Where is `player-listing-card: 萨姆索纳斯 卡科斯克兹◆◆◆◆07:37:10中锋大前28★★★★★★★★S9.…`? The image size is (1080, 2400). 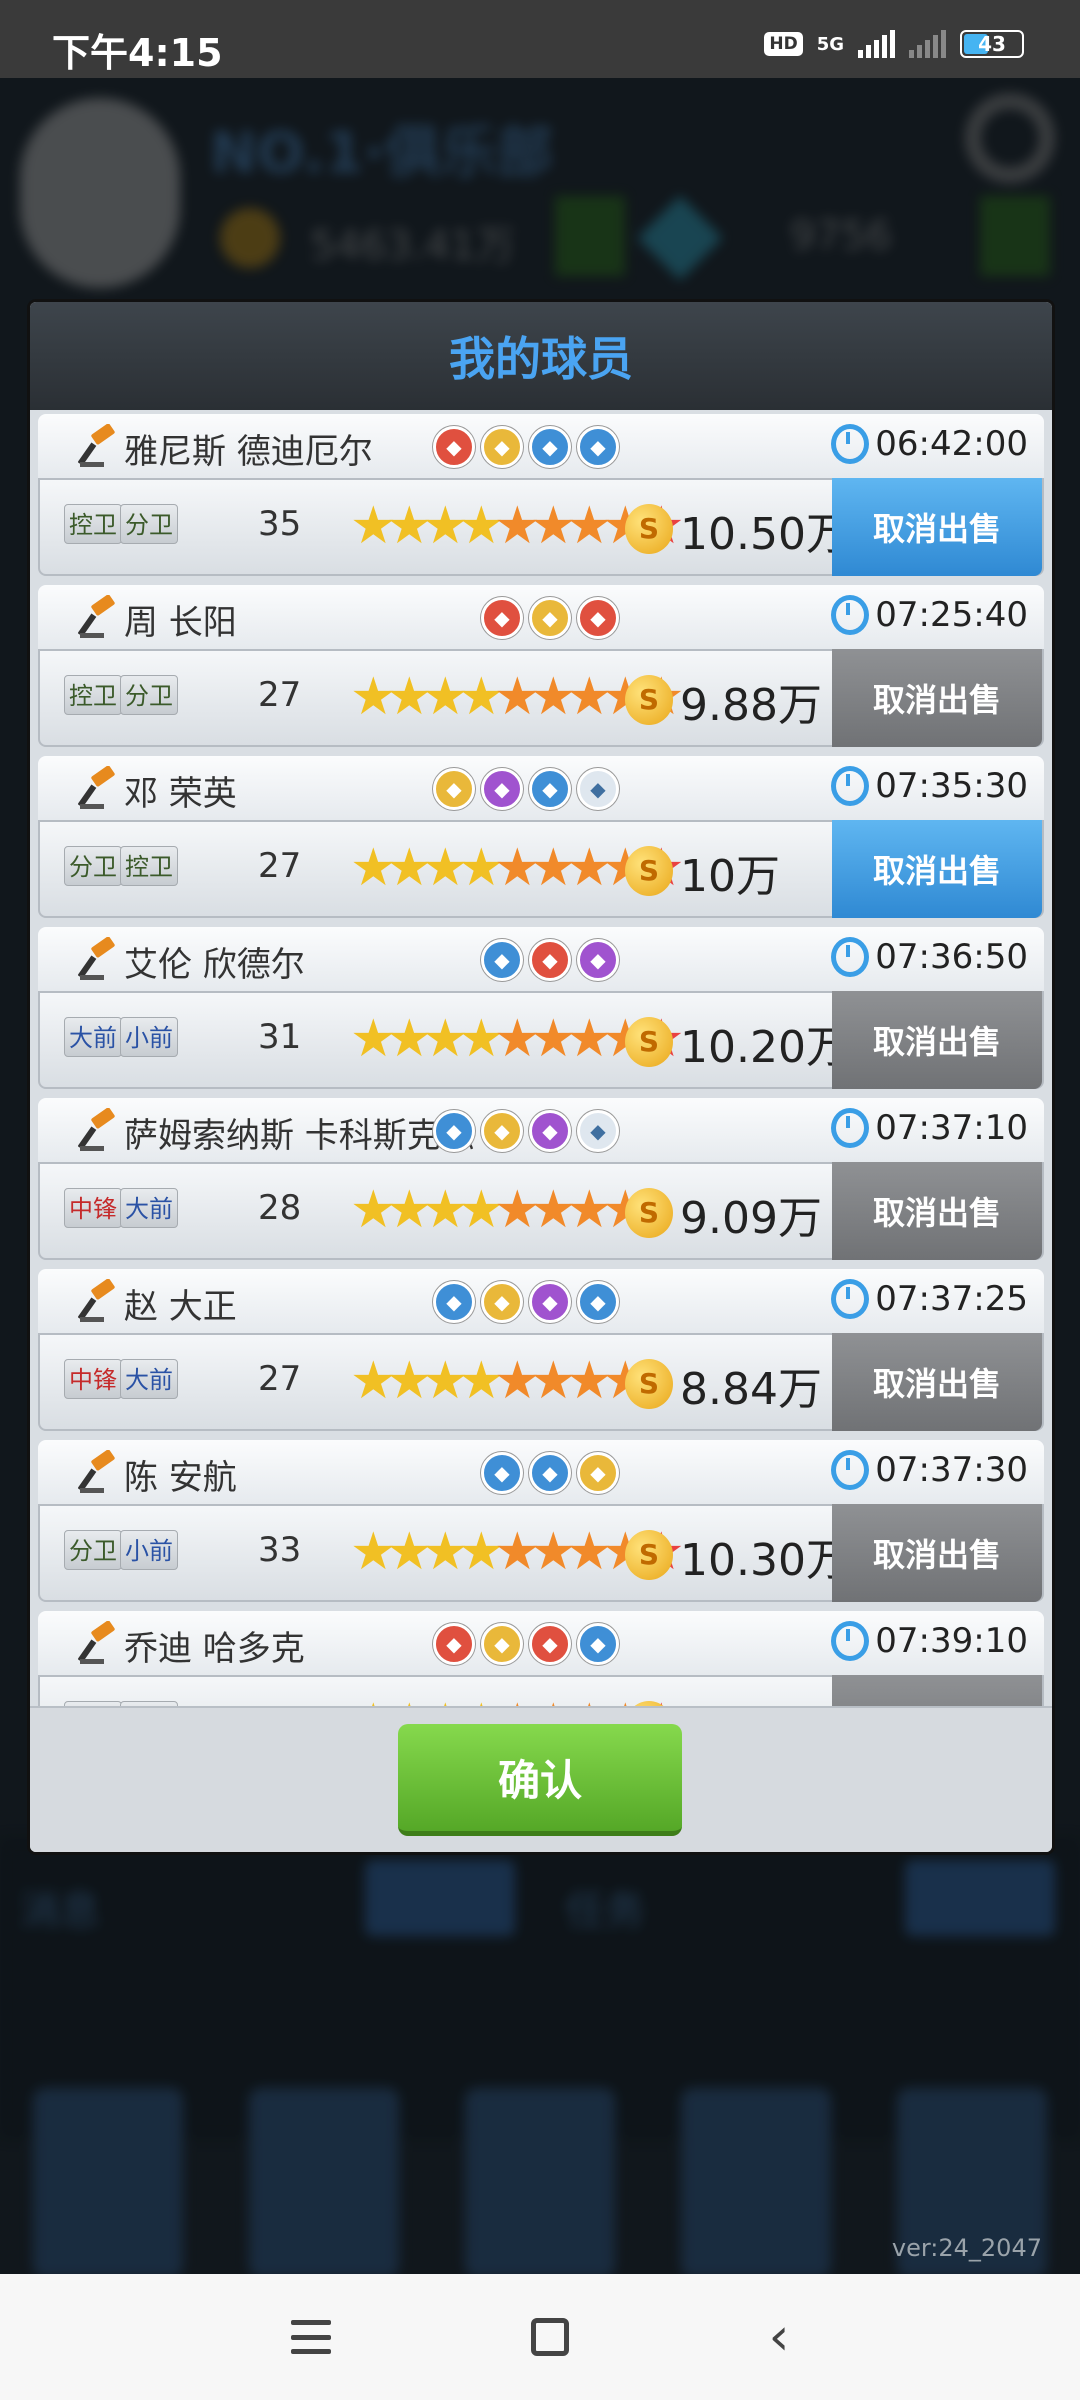 player-listing-card: 萨姆索纳斯 卡科斯克兹◆◆◆◆07:37:10中锋大前28★★★★★★★★S9.… is located at coordinates (541, 1179).